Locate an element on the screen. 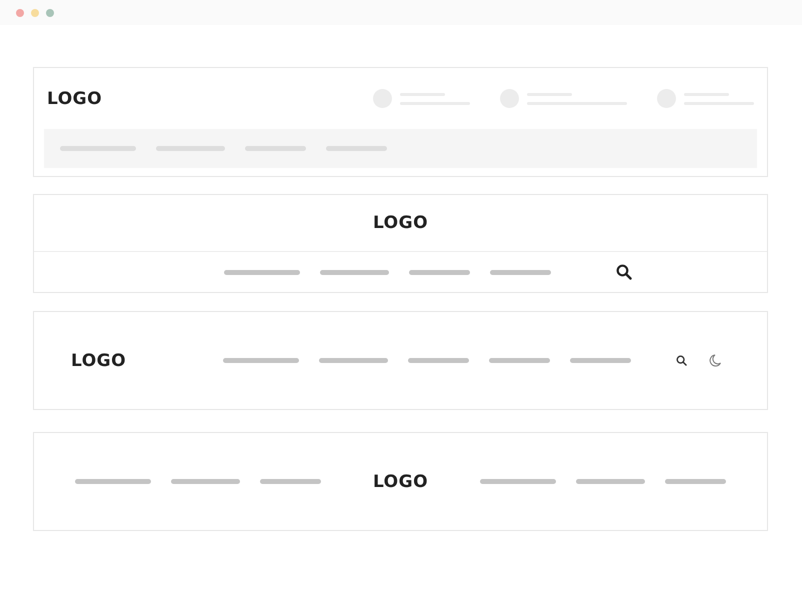 The width and height of the screenshot is (802, 602). minimize-dot-icon is located at coordinates (35, 12).